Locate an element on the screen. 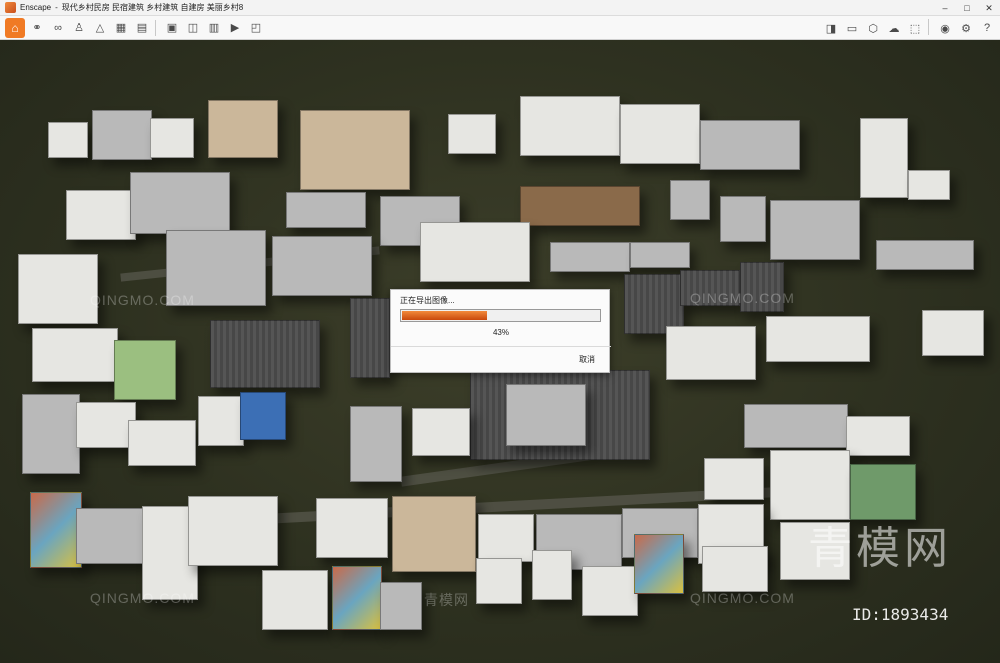  map-icon: ◨ is located at coordinates (831, 28).